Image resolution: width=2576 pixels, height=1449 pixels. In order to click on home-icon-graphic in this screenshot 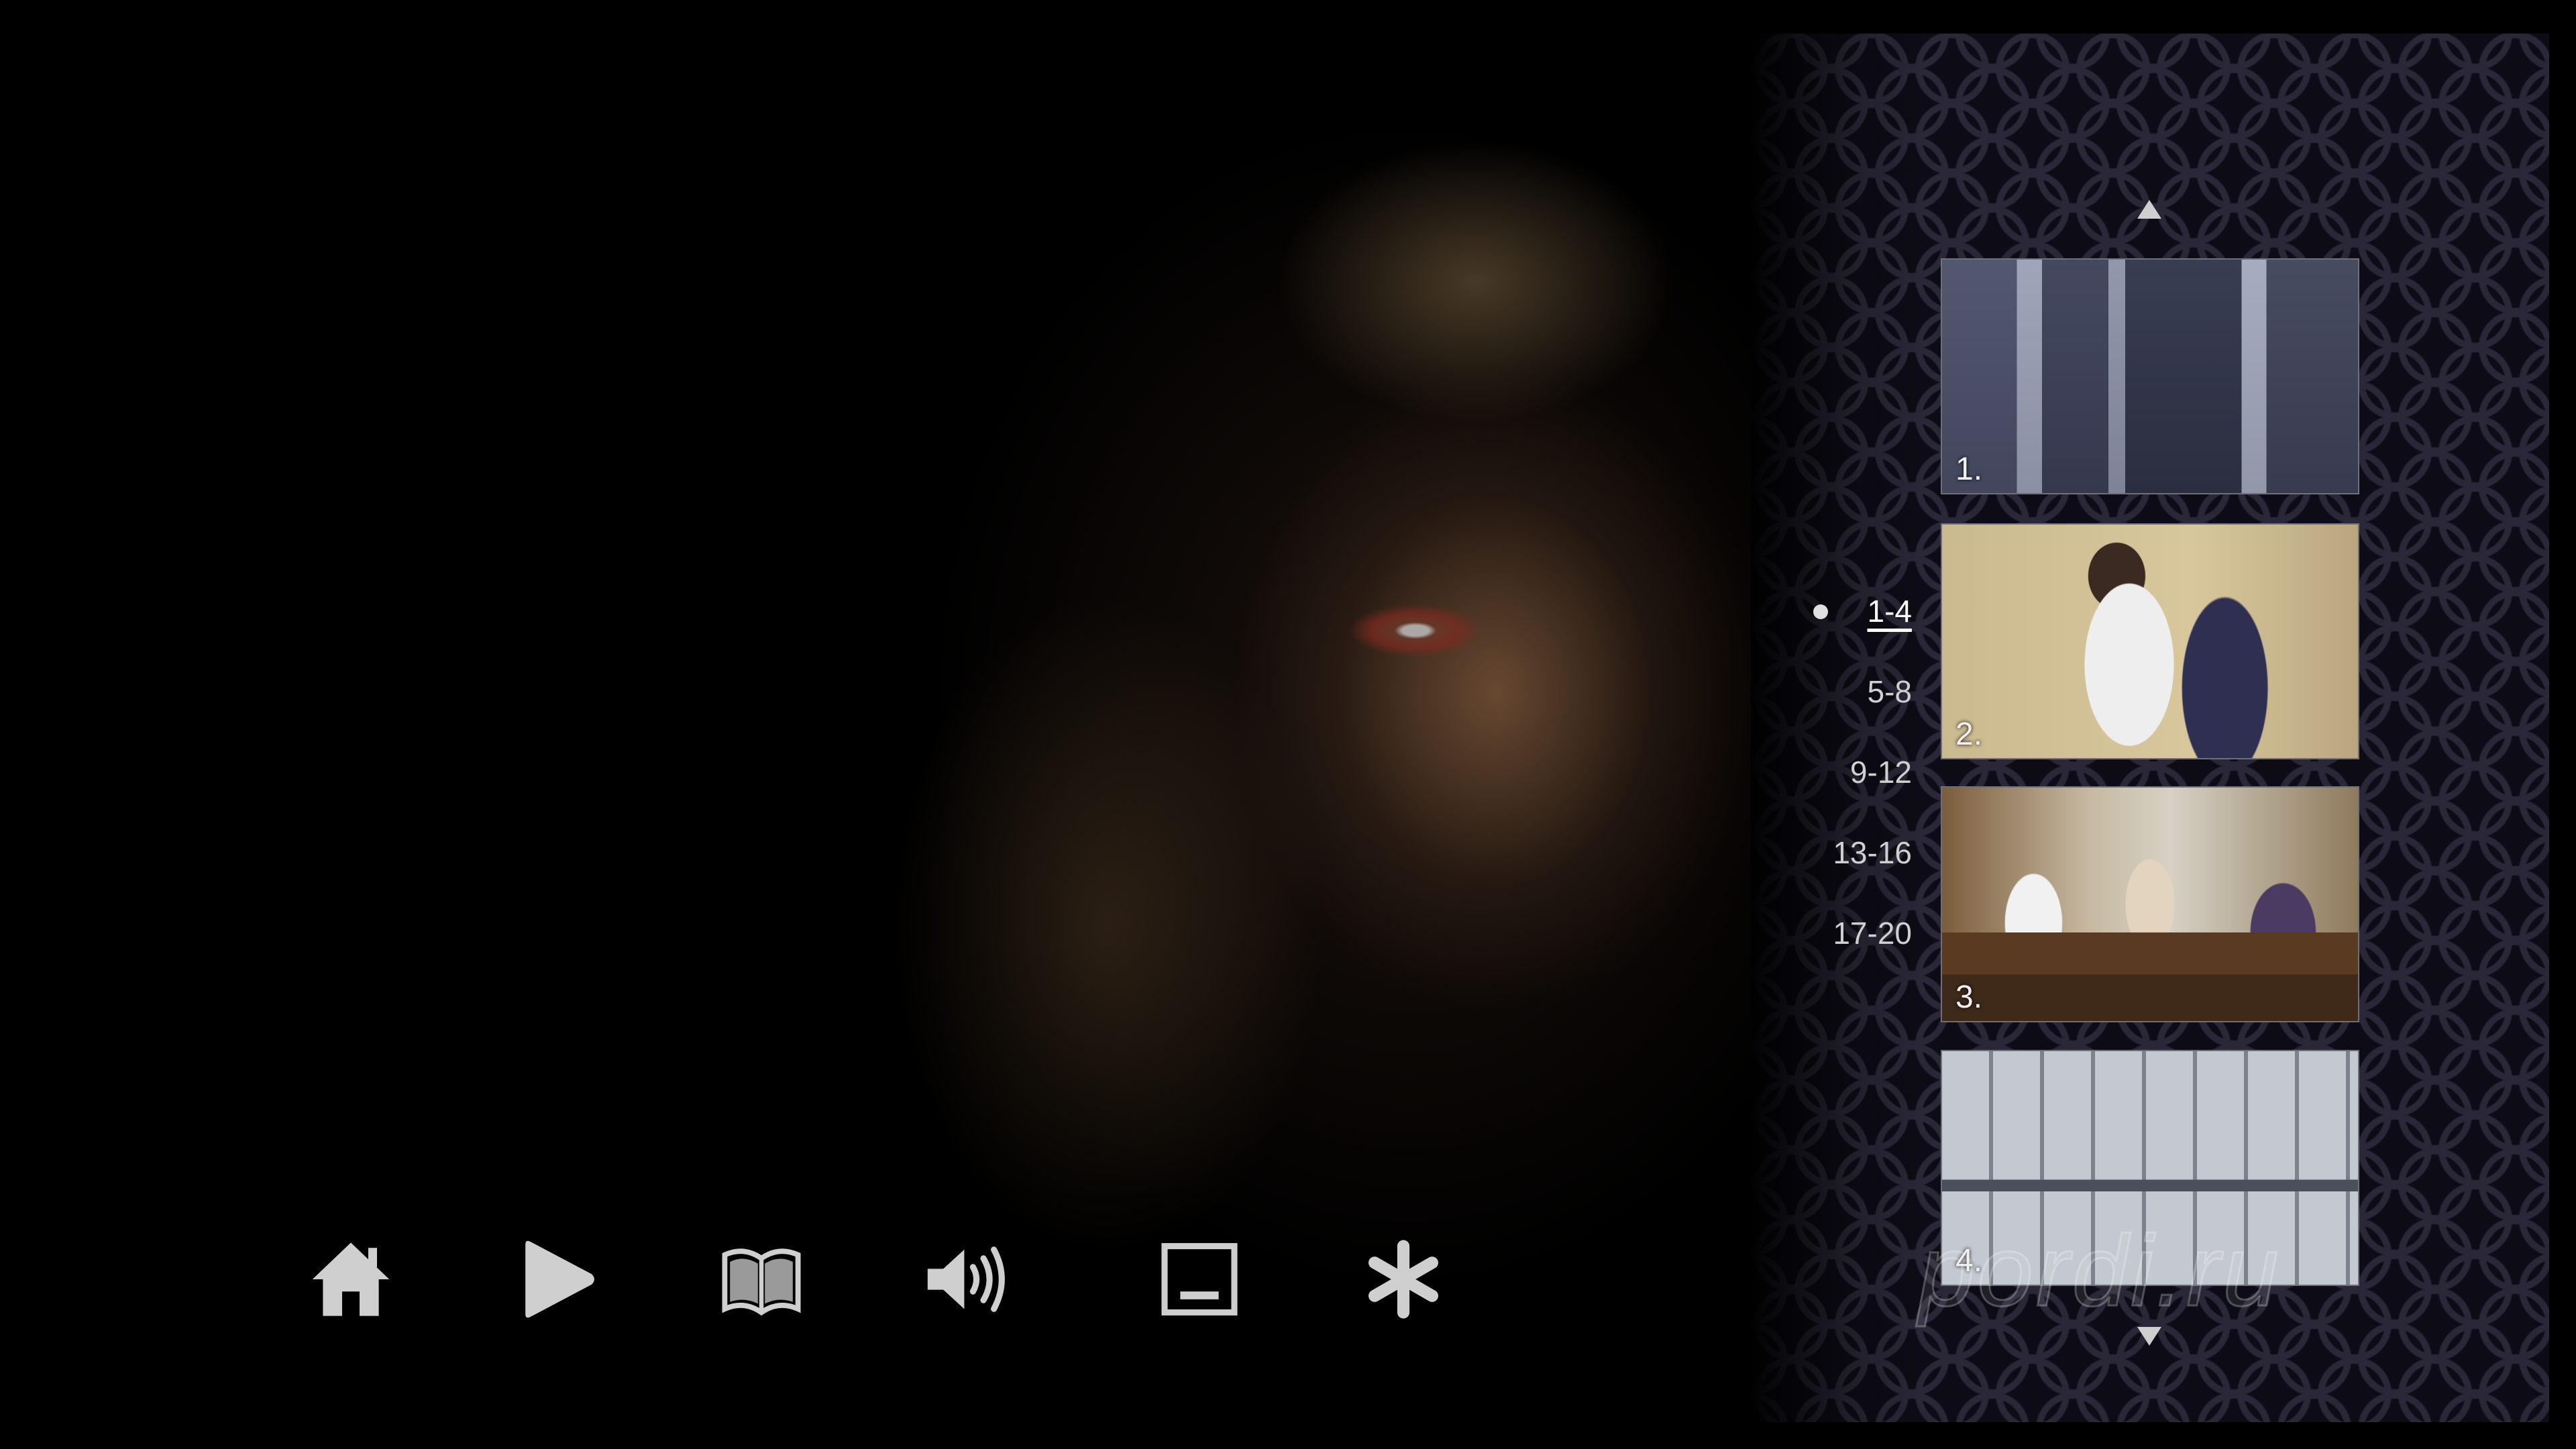, I will do `click(351, 1279)`.